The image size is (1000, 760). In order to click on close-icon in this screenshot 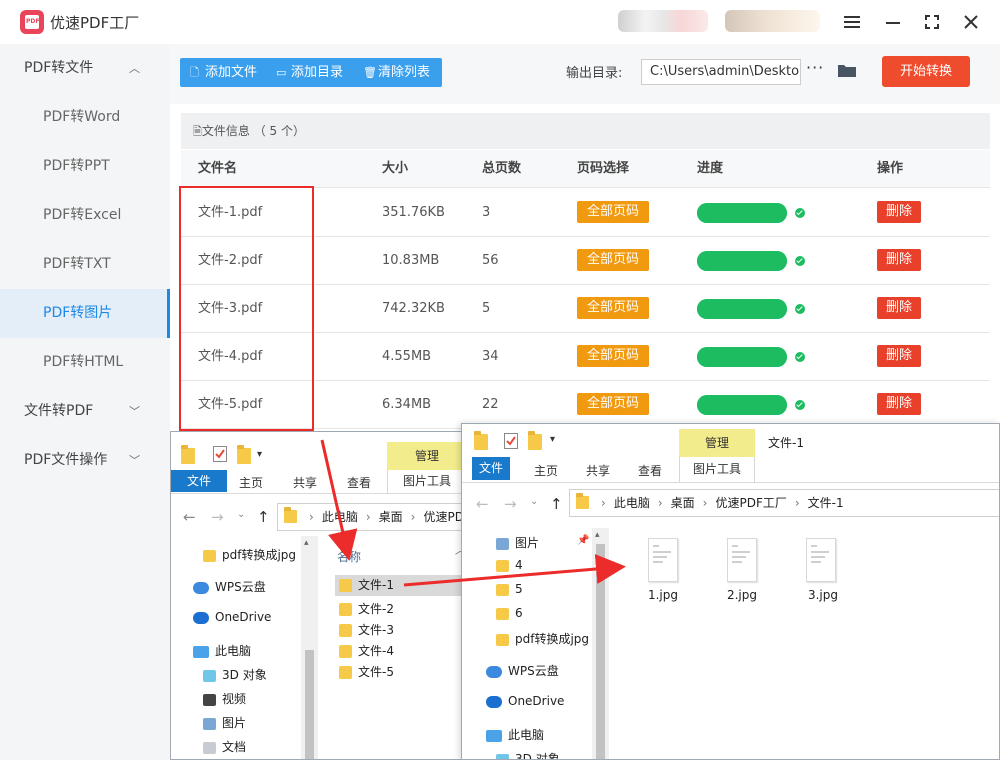, I will do `click(971, 22)`.